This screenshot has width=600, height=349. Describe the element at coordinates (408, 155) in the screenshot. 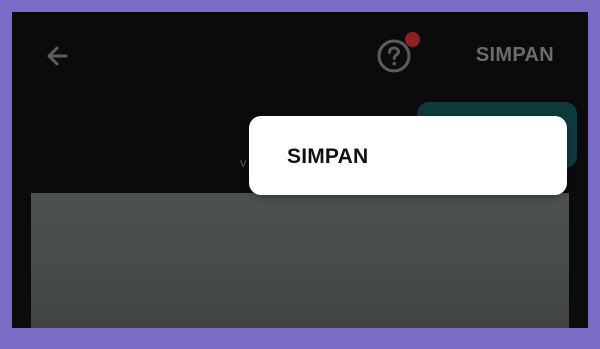

I see `popup-menu: SIMPAN` at that location.